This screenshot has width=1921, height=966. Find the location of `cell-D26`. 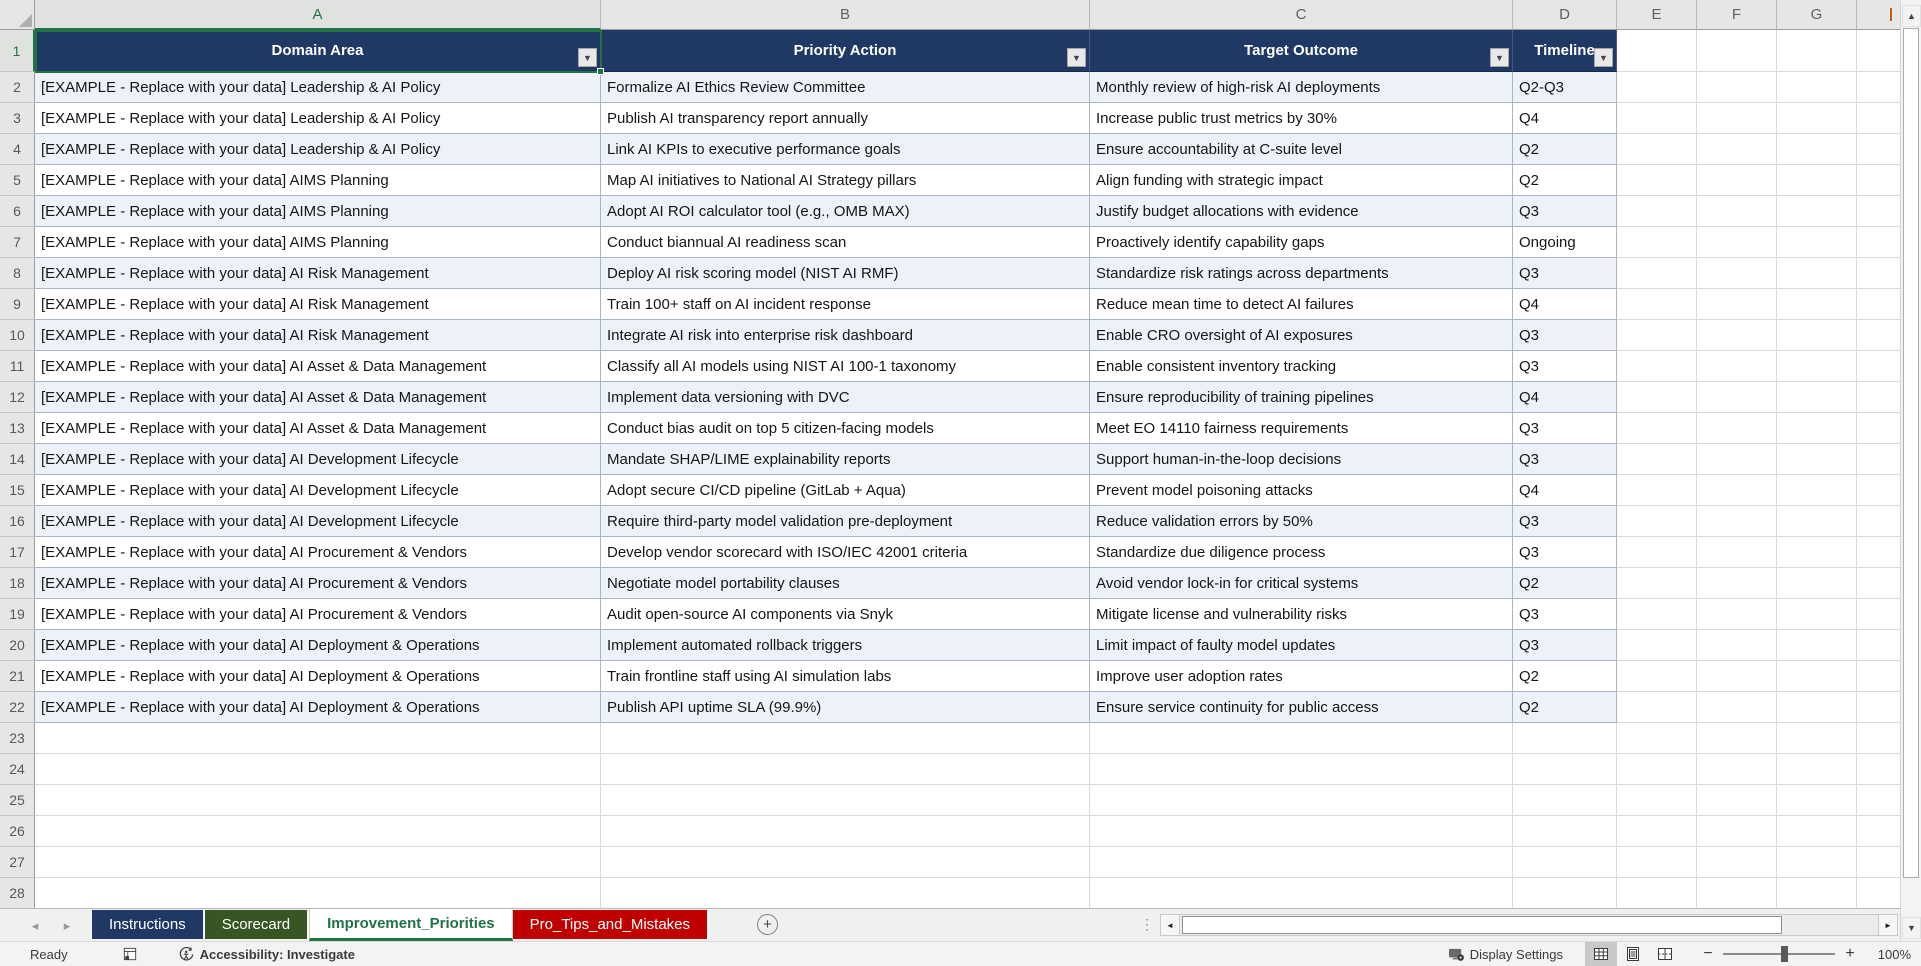

cell-D26 is located at coordinates (1565, 831).